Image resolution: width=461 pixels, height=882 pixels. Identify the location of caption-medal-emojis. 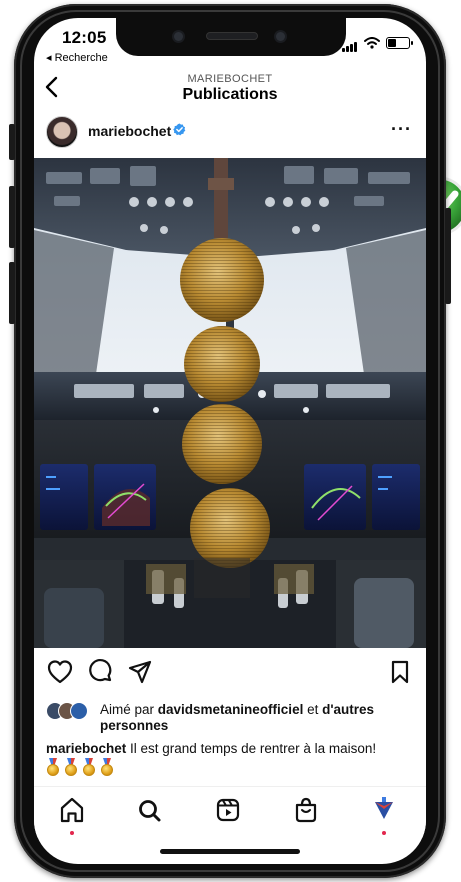
(80, 767).